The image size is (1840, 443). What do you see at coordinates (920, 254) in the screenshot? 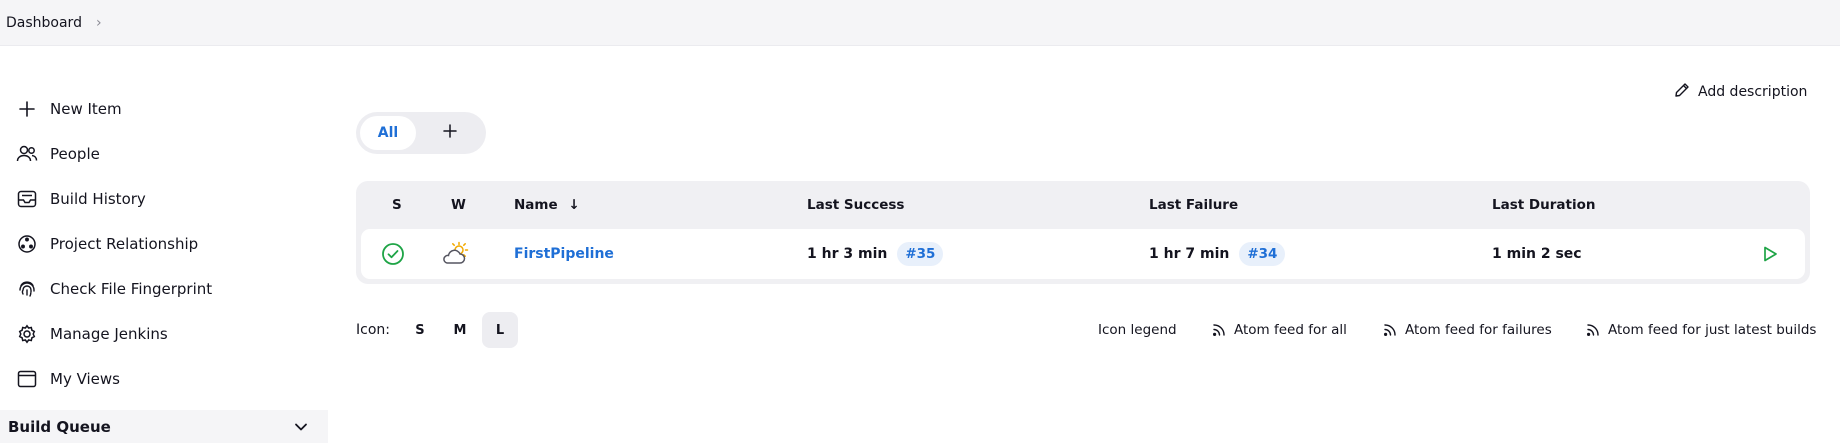
I see `last-success-build-link: #35` at bounding box center [920, 254].